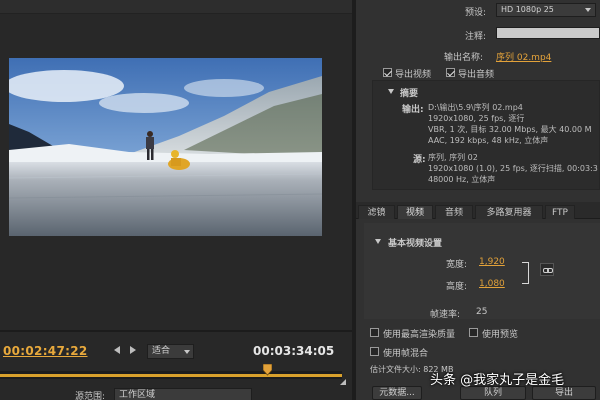 The width and height of the screenshot is (600, 400). What do you see at coordinates (409, 94) in the screenshot?
I see `summary-title: 摘要` at bounding box center [409, 94].